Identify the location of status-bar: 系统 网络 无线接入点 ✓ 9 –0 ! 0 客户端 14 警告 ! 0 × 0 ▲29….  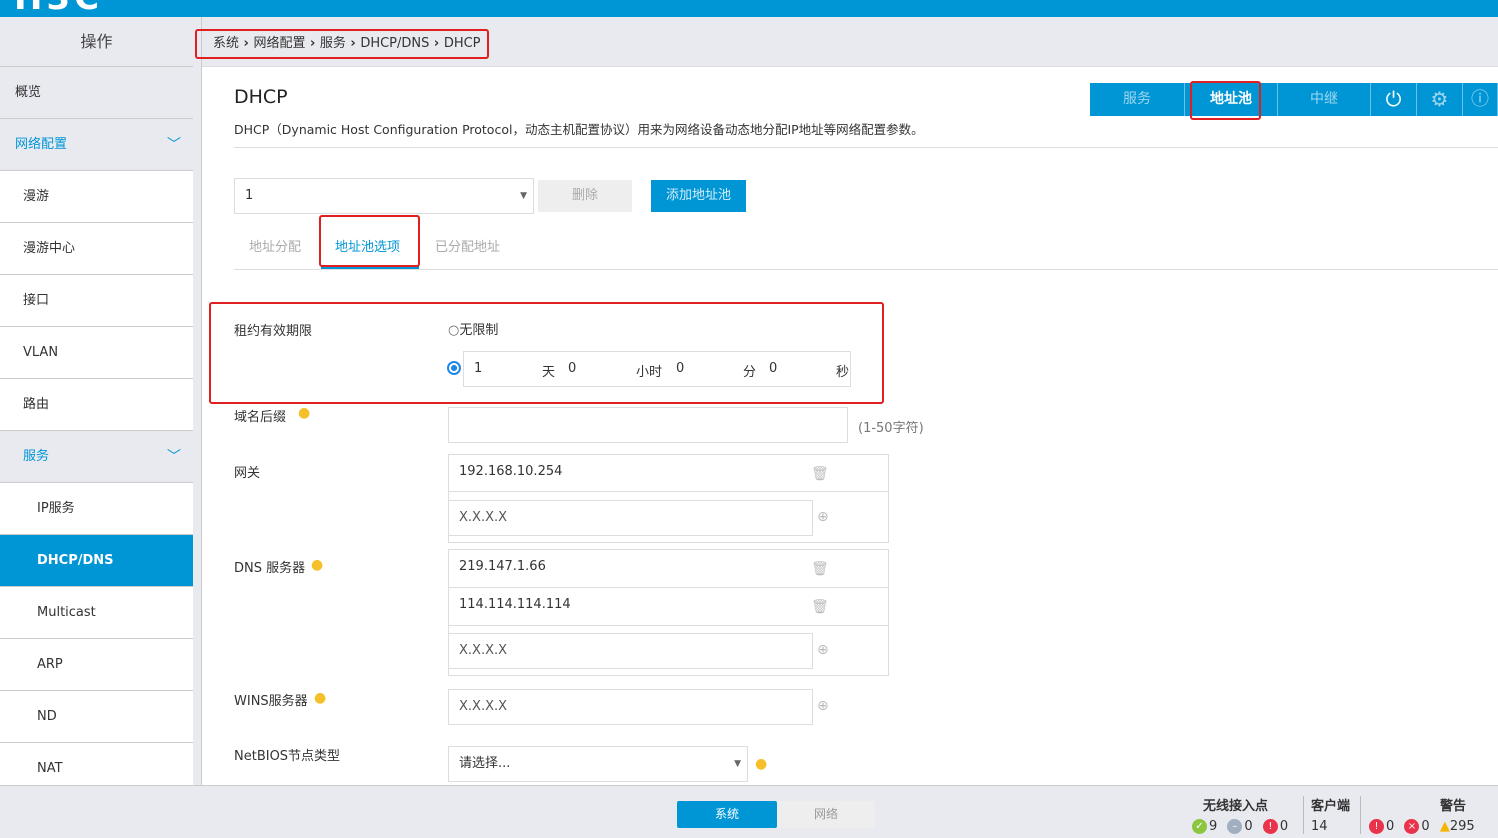
(749, 811).